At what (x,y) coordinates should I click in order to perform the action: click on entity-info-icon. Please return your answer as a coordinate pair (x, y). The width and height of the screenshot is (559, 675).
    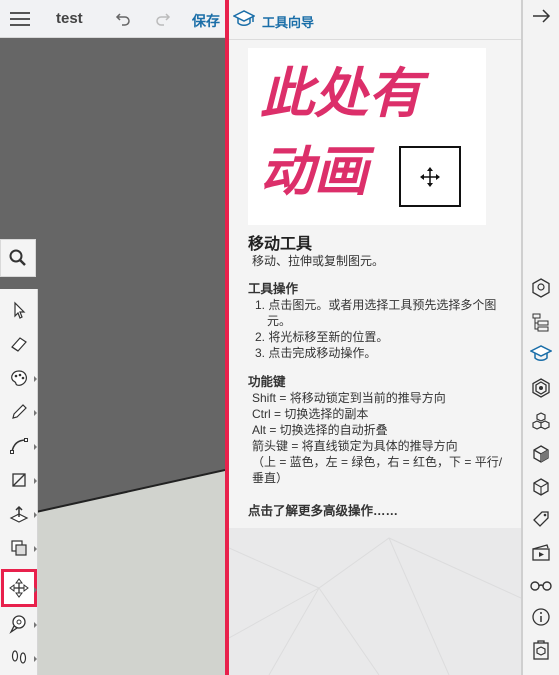
    Looking at the image, I should click on (541, 288).